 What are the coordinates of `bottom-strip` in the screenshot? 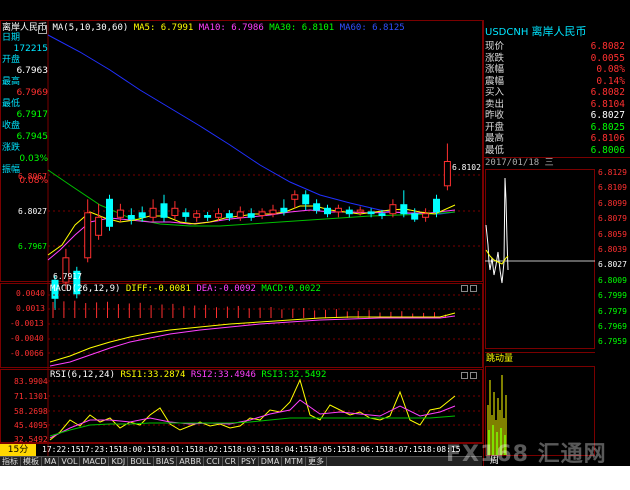 It's located at (315, 478).